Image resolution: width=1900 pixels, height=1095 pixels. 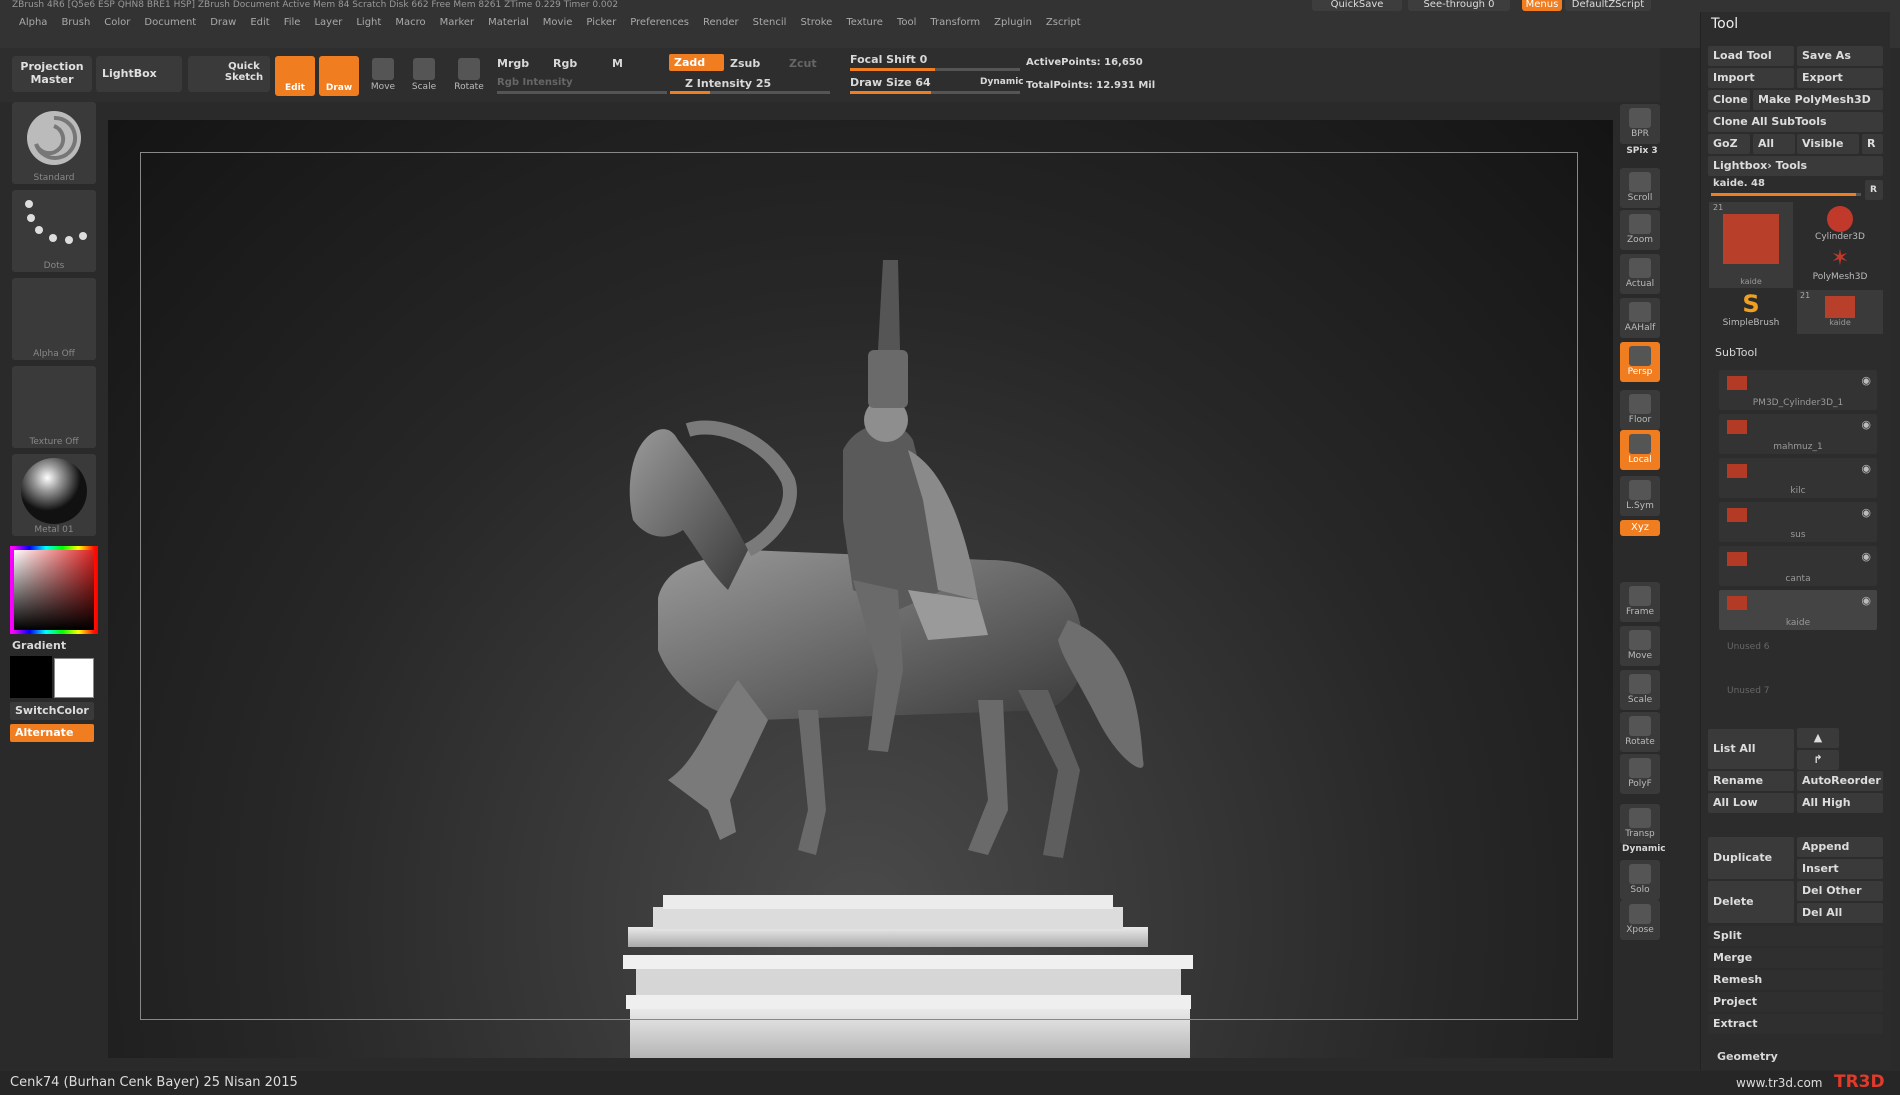 What do you see at coordinates (1798, 610) in the screenshot?
I see `subtool-item: ◉ kaide` at bounding box center [1798, 610].